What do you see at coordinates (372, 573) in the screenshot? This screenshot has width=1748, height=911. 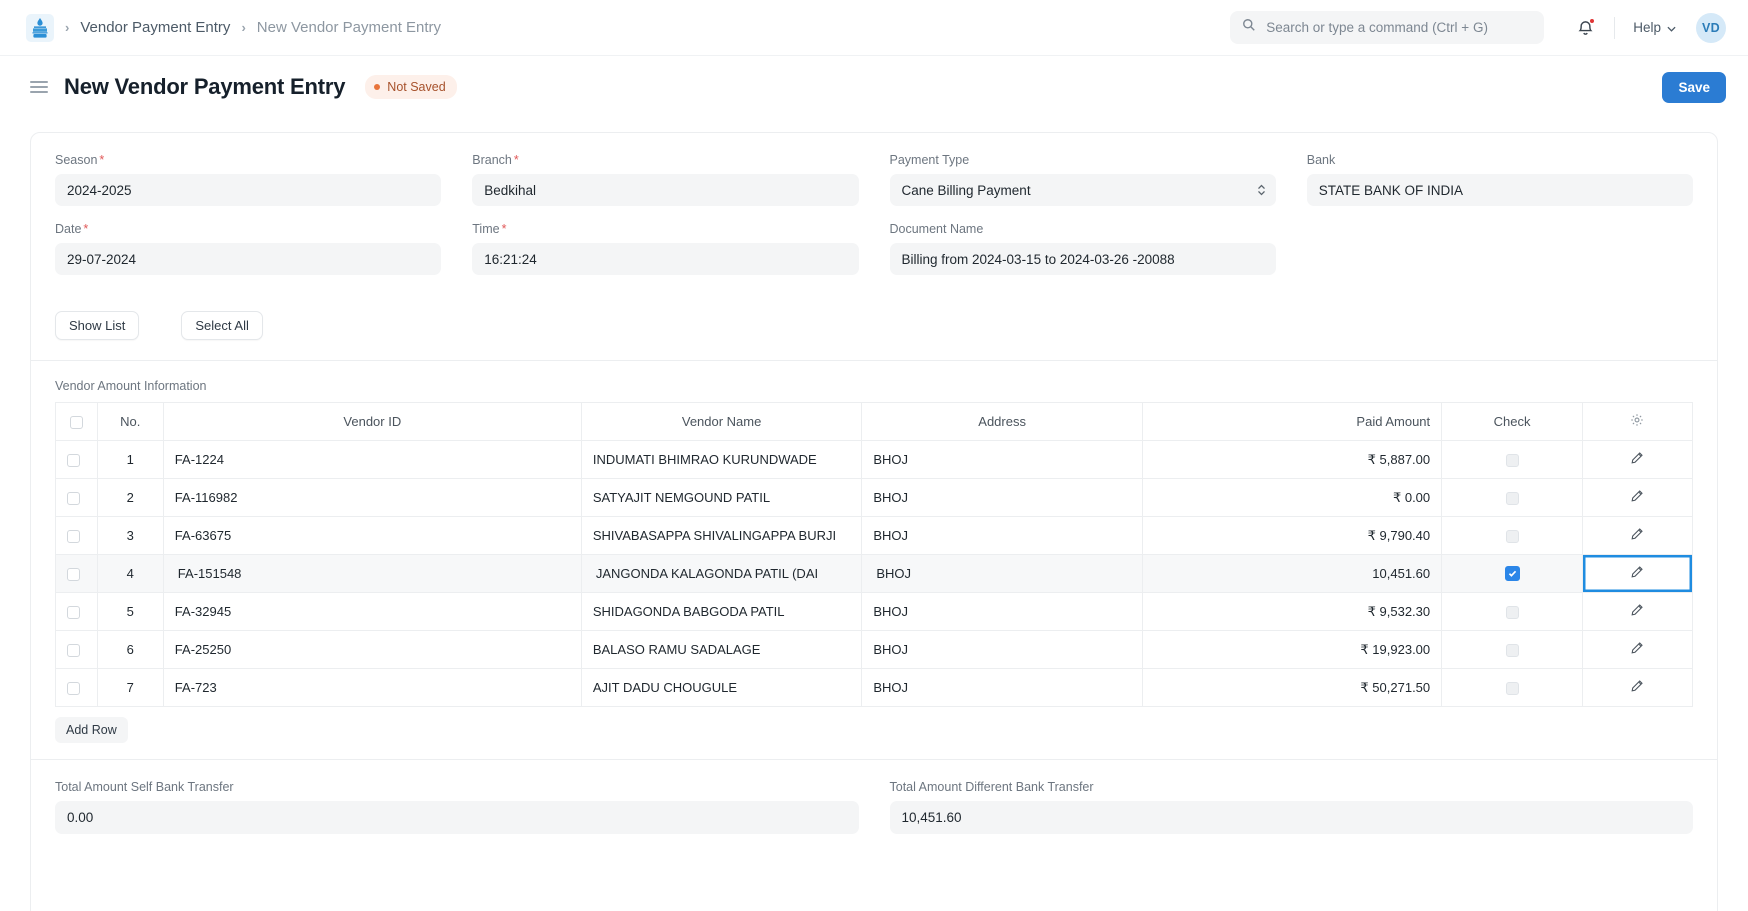 I see `cell-vendor-id: FA-151548` at bounding box center [372, 573].